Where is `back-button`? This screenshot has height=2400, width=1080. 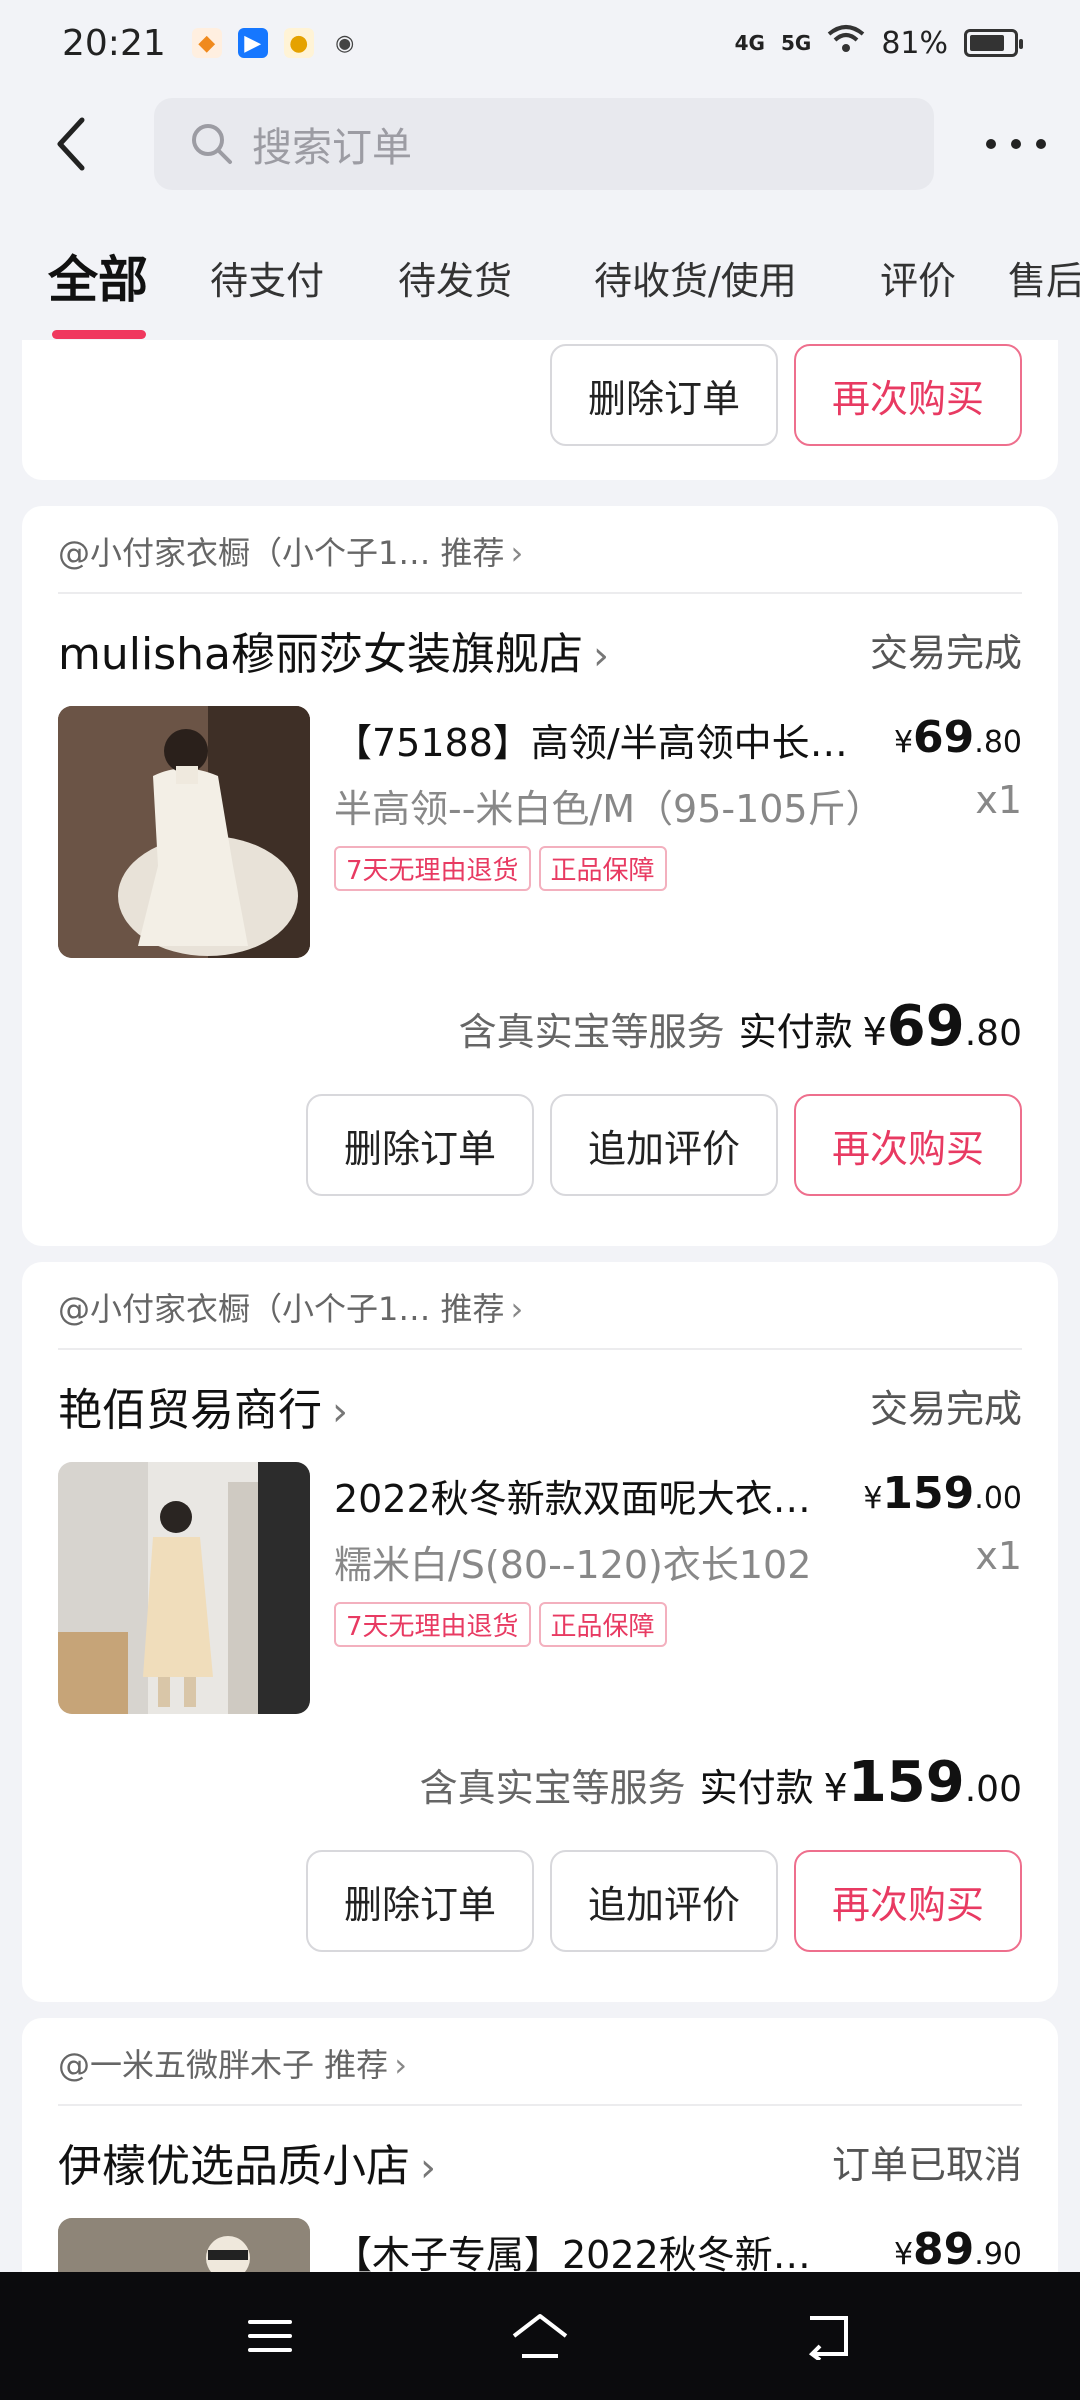 back-button is located at coordinates (72, 144).